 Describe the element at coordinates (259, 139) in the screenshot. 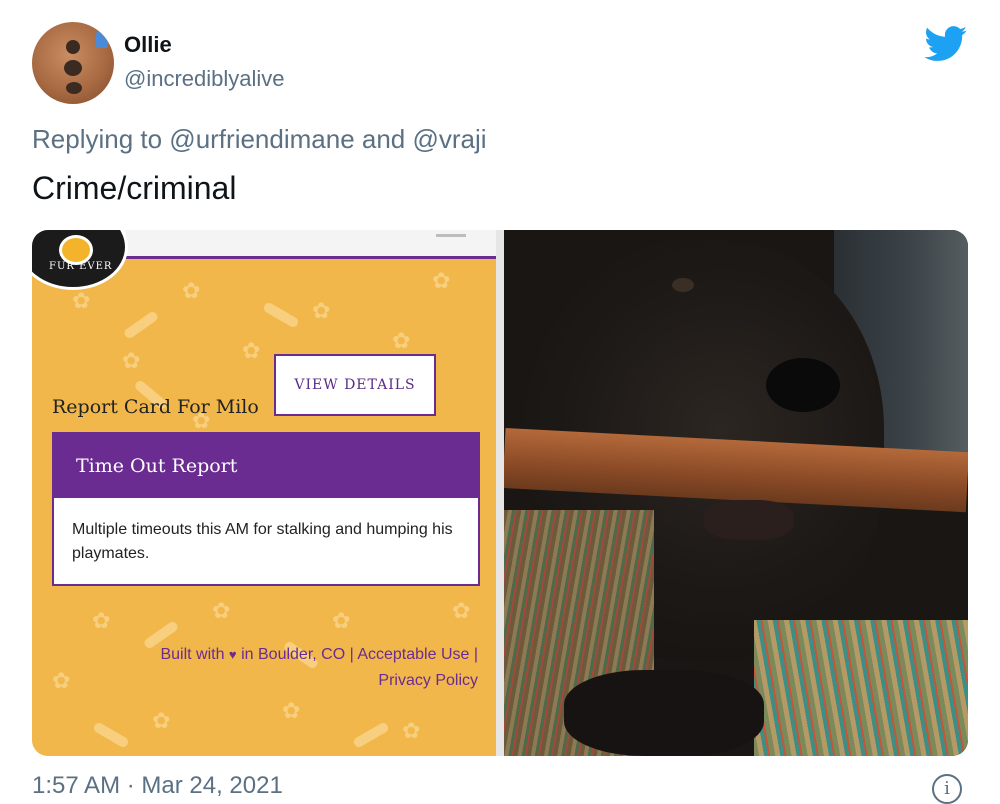

I see `reply-context: Replying to @urfriendimane and @vraji` at that location.